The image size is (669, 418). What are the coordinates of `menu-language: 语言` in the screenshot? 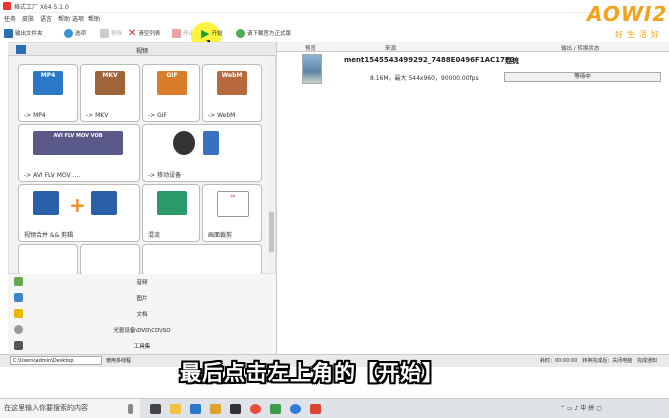 It's located at (46, 18).